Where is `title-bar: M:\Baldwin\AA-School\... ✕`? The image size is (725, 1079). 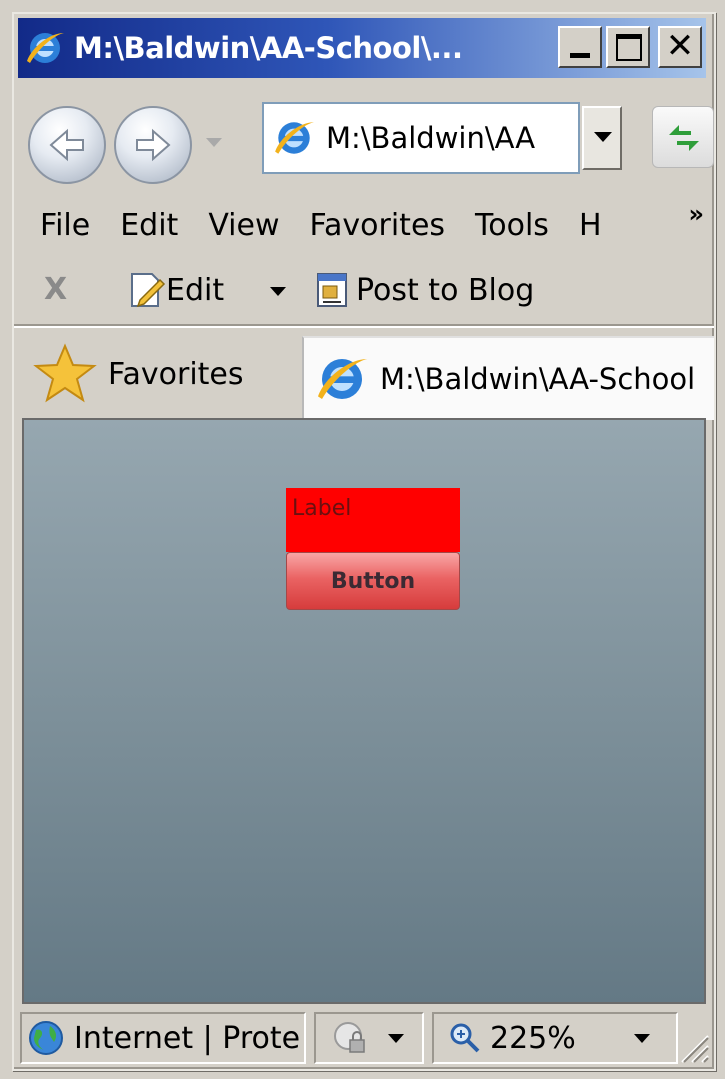
title-bar: M:\Baldwin\AA-School\... ✕ is located at coordinates (362, 48).